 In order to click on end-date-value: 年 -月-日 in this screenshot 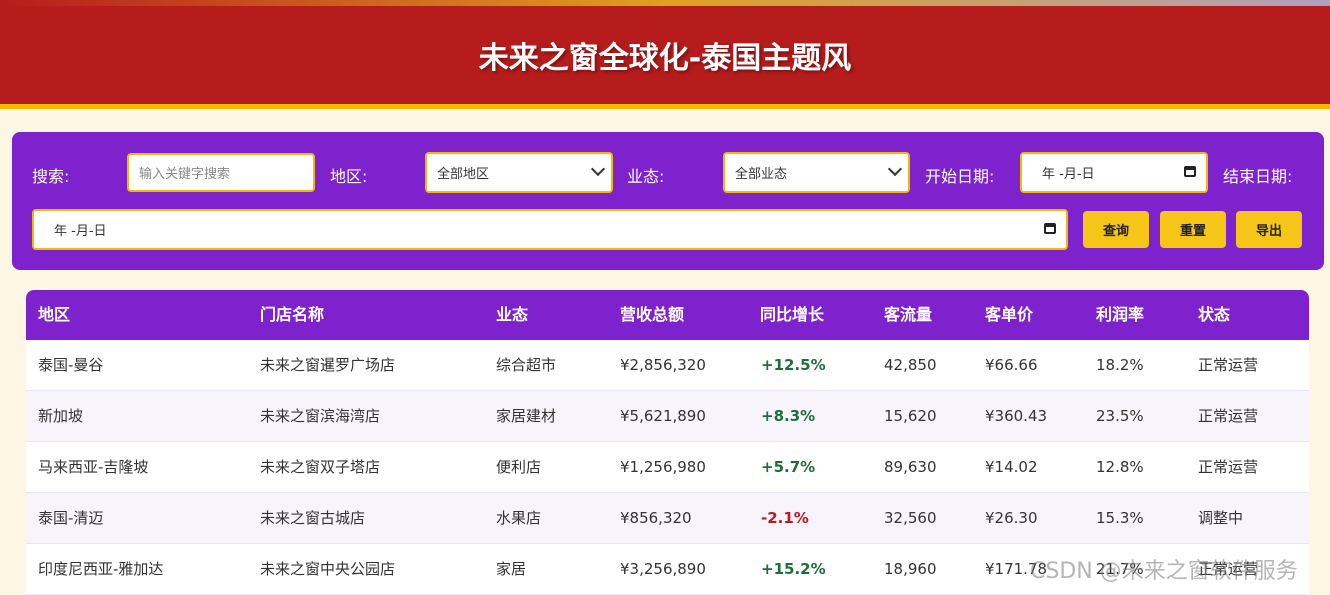, I will do `click(80, 231)`.